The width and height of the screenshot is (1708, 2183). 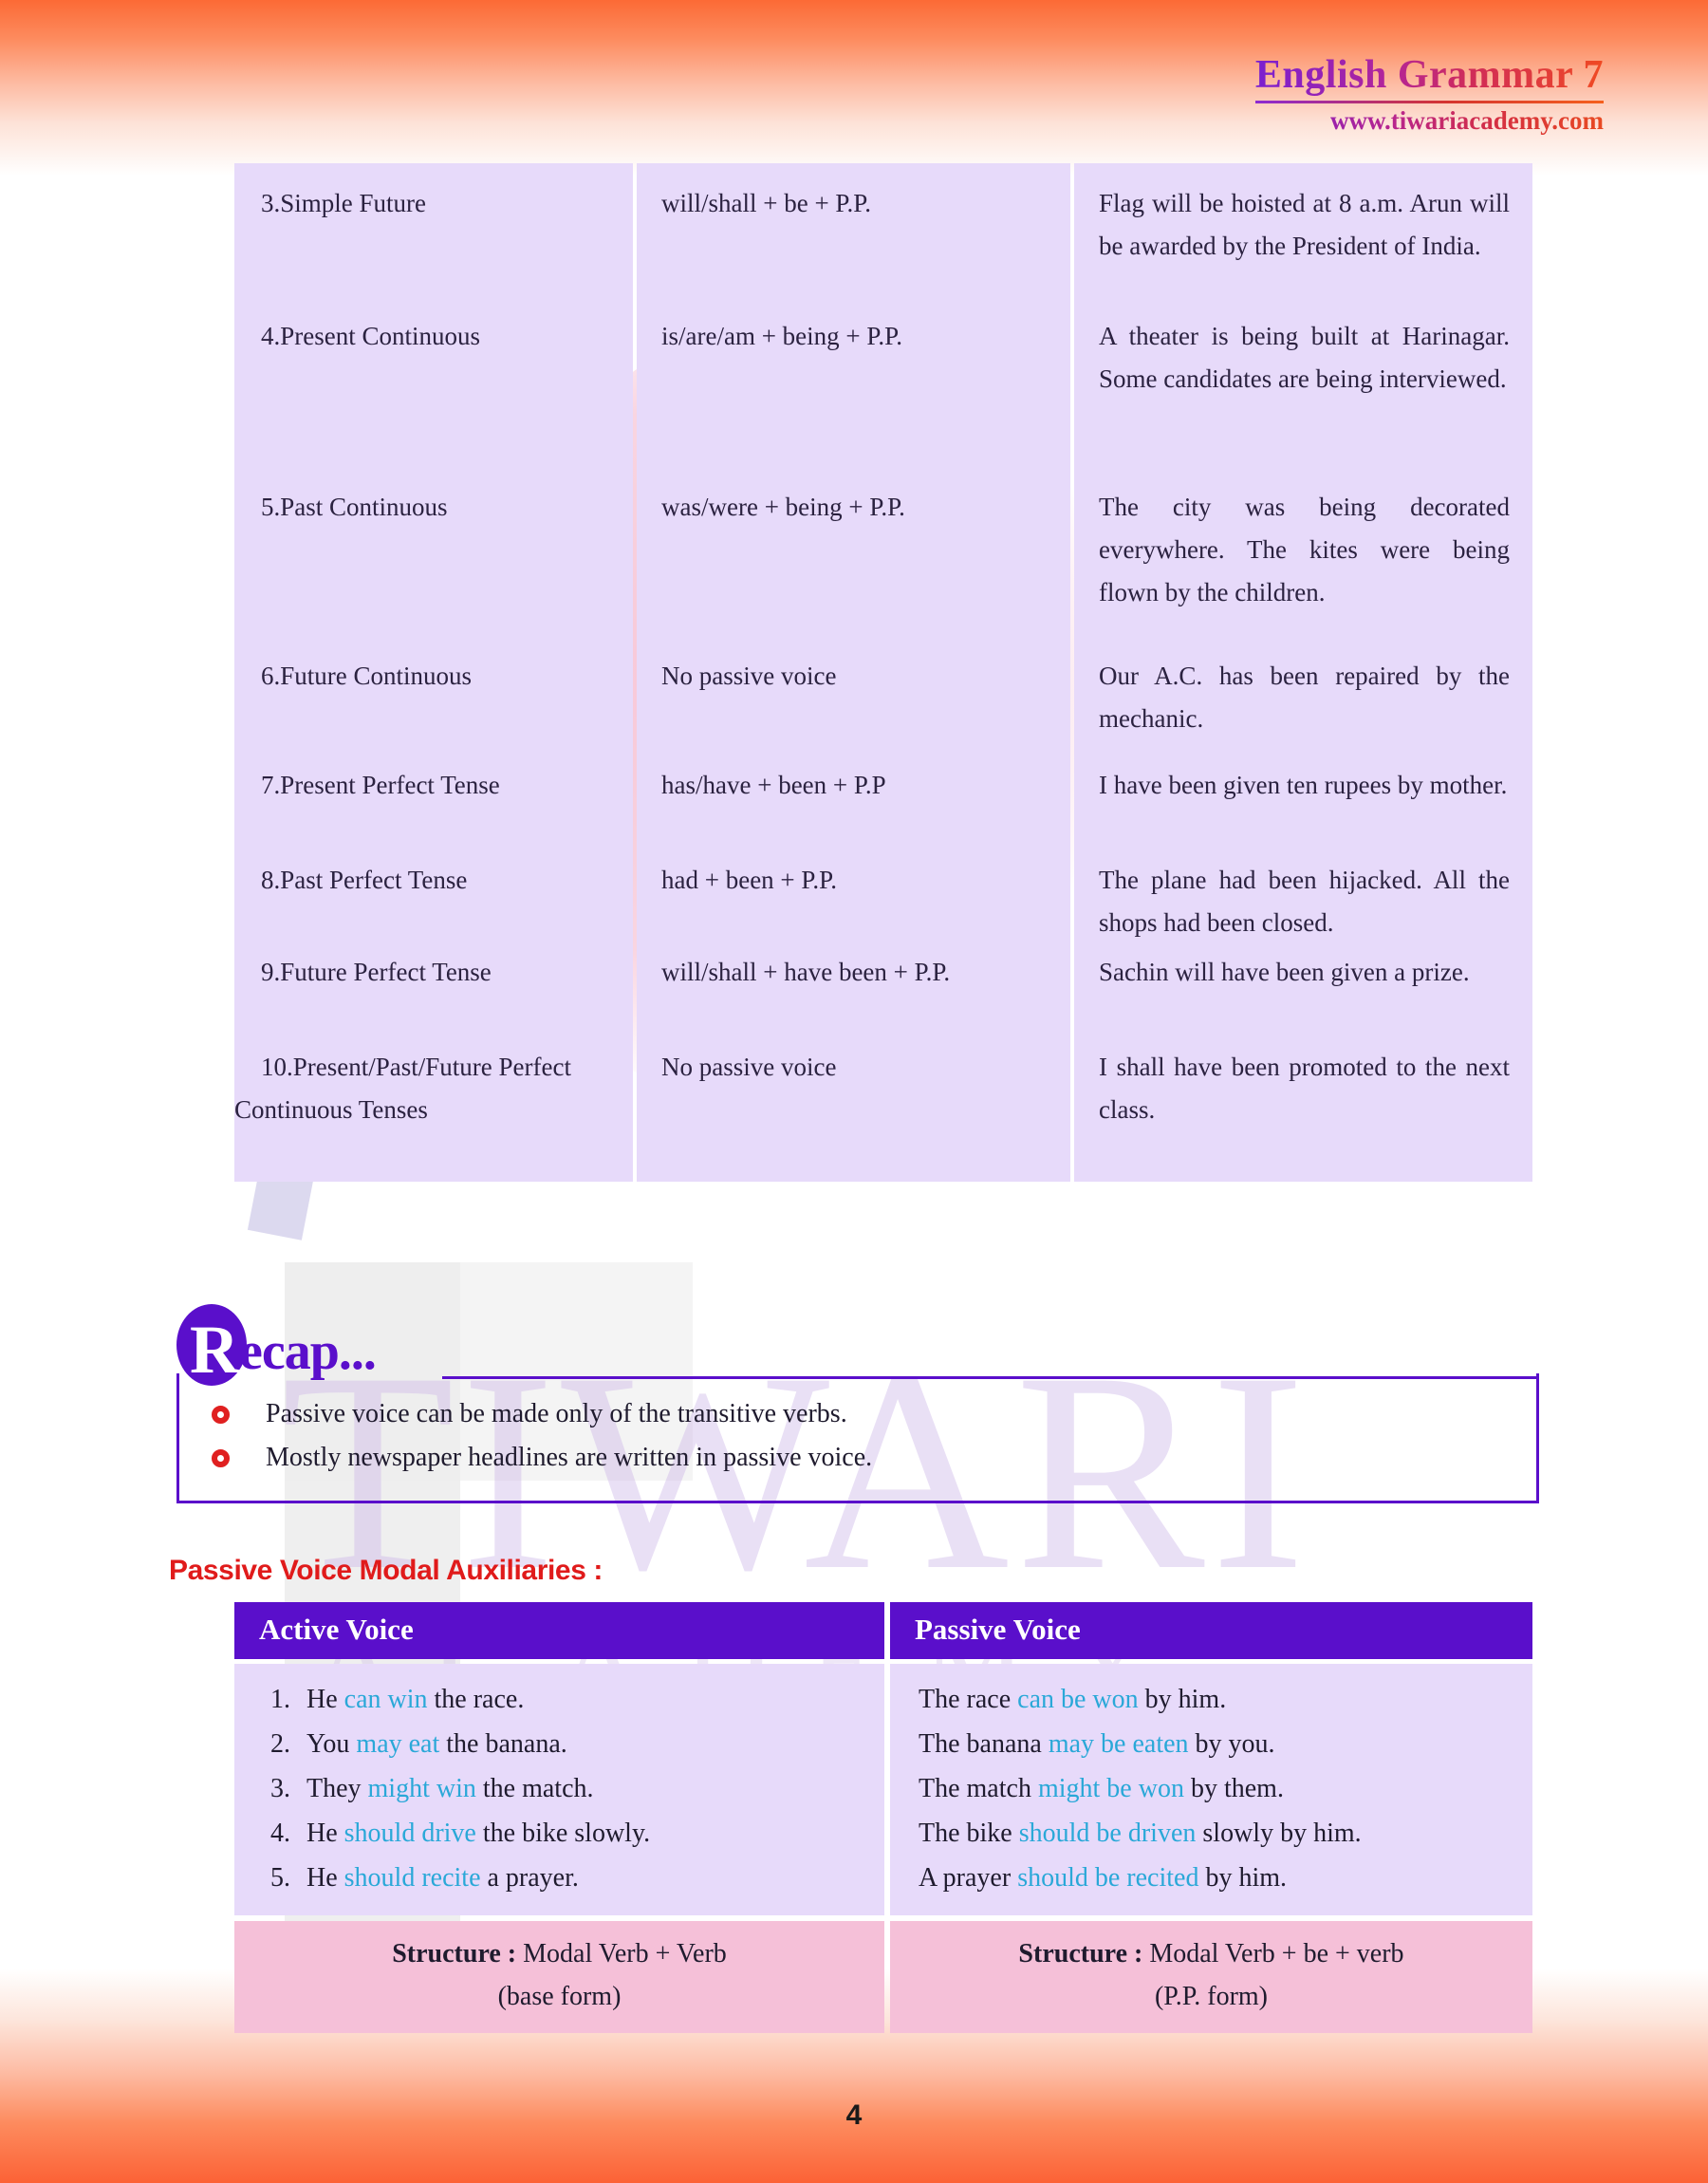 What do you see at coordinates (434, 811) in the screenshot?
I see `table-row: 7.Present Perfect Tense` at bounding box center [434, 811].